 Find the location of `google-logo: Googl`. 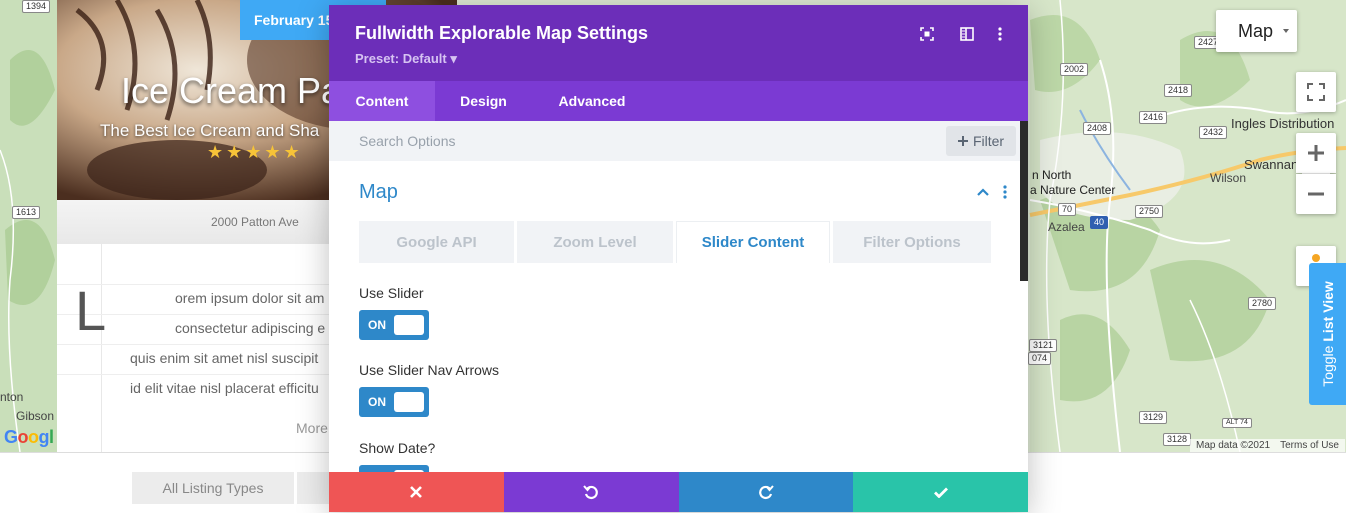

google-logo: Googl is located at coordinates (29, 437).